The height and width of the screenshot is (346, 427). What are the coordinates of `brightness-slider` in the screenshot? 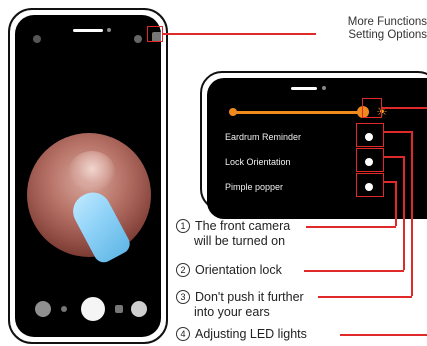 It's located at (297, 112).